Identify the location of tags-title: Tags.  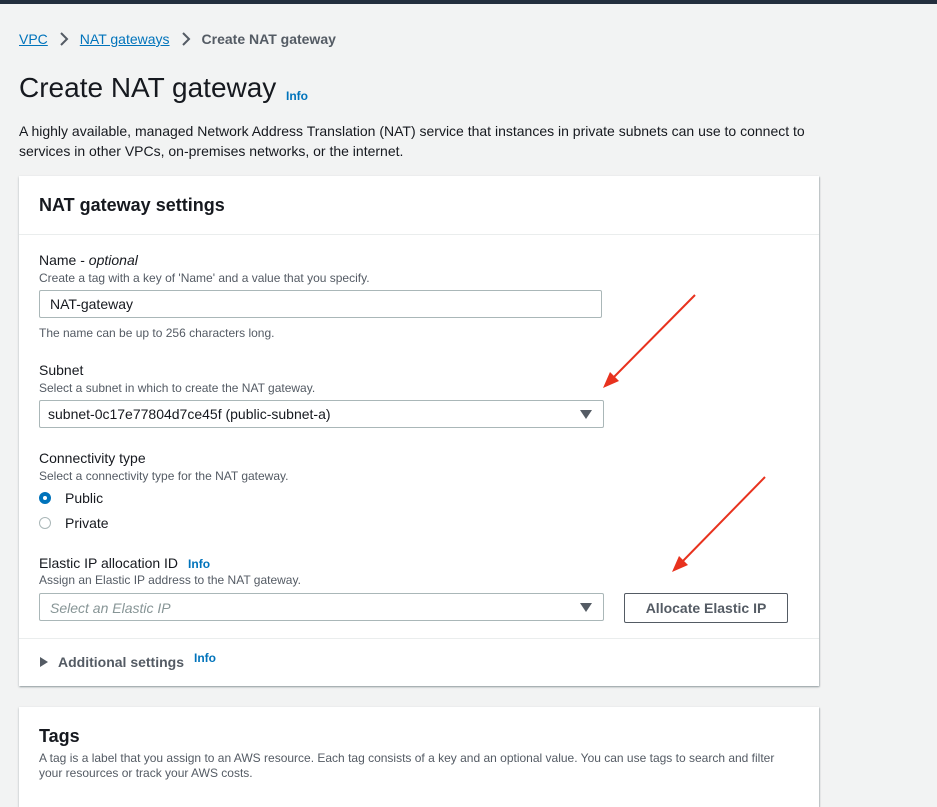
(59, 736).